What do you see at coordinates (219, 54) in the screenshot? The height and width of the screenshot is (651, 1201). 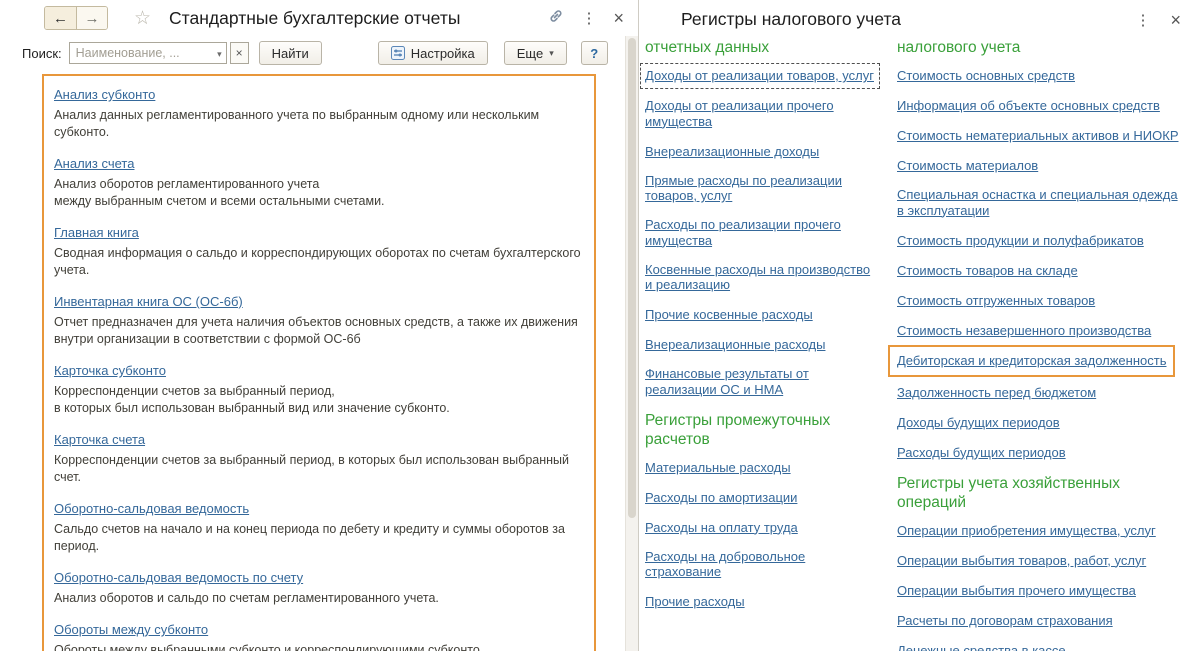 I see `chevron-down-icon: ▾` at bounding box center [219, 54].